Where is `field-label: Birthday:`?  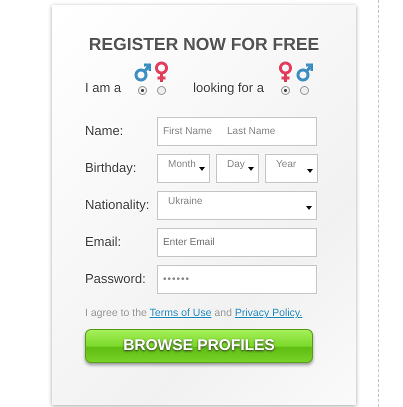
field-label: Birthday: is located at coordinates (111, 168).